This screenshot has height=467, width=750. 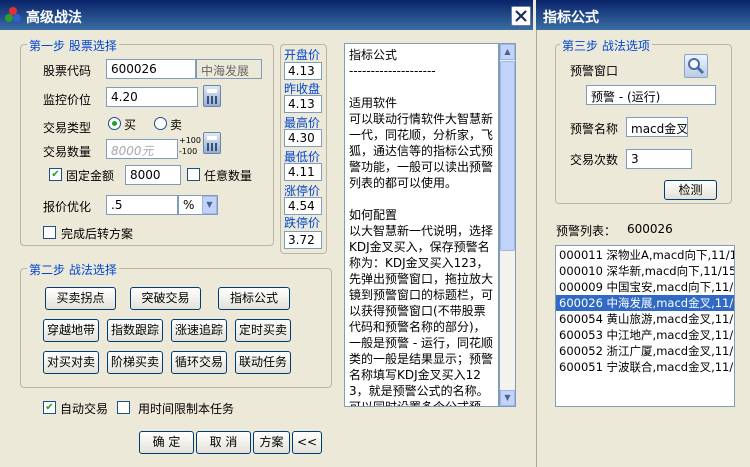 What do you see at coordinates (266, 15) in the screenshot?
I see `dialog-titlebar: 高级战法` at bounding box center [266, 15].